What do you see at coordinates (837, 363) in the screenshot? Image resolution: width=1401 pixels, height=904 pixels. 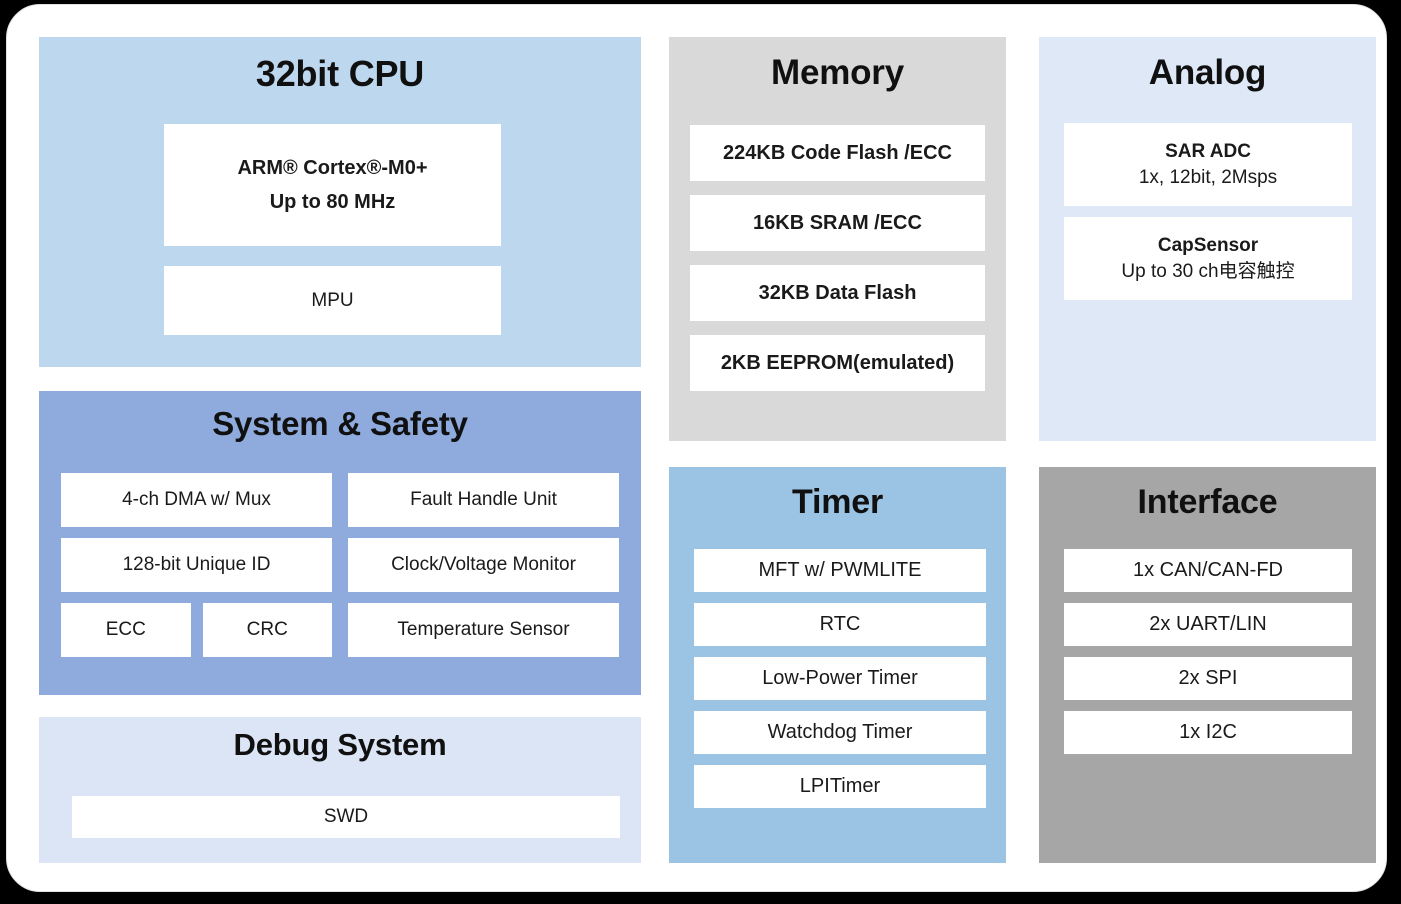 I see `memory-item-eeprom: 2KB EEPROM(emulated)` at bounding box center [837, 363].